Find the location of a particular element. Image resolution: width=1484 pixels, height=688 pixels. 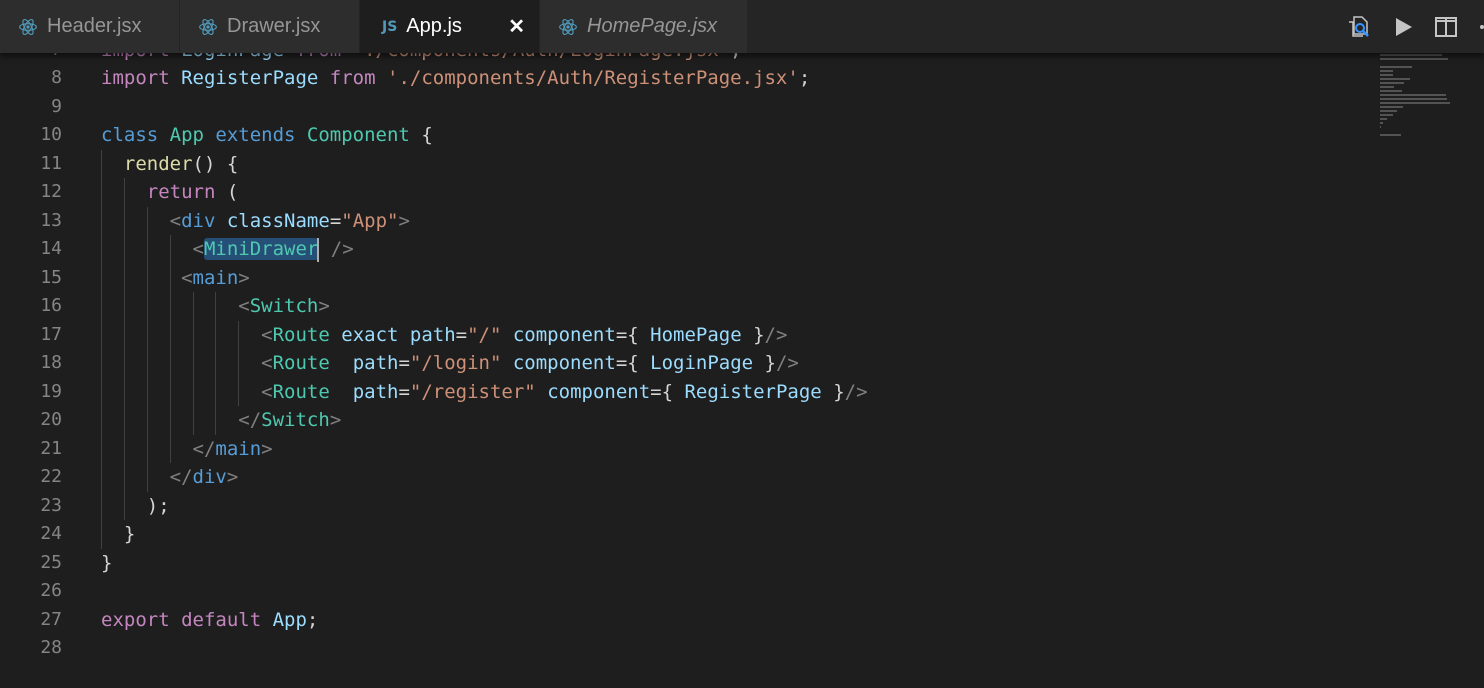

code-line: 14 <MiniDrawer /> is located at coordinates (685, 249).